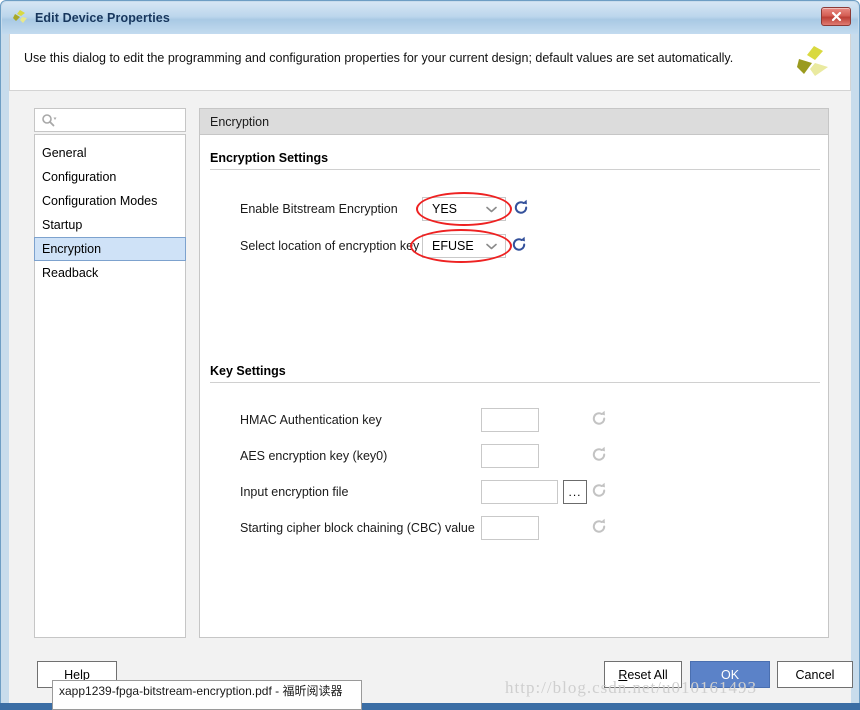 The image size is (860, 710). I want to click on close-icon, so click(836, 16).